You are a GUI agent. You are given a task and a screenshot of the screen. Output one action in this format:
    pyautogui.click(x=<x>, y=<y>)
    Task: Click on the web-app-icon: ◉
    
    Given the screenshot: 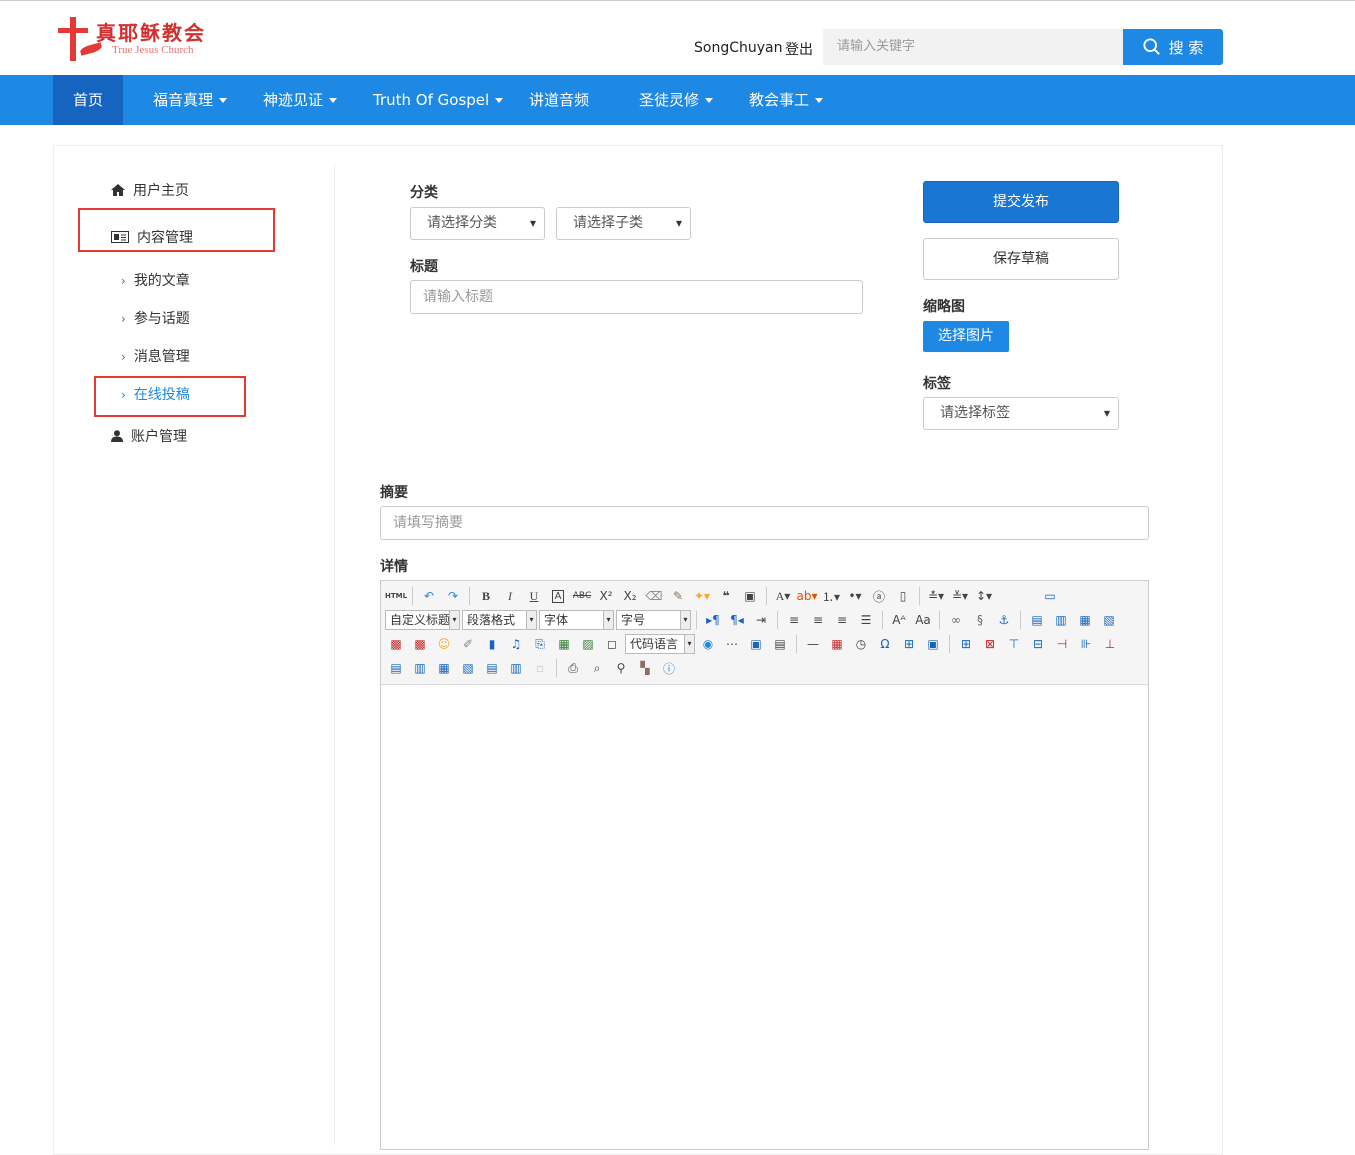 What is the action you would take?
    pyautogui.click(x=708, y=644)
    